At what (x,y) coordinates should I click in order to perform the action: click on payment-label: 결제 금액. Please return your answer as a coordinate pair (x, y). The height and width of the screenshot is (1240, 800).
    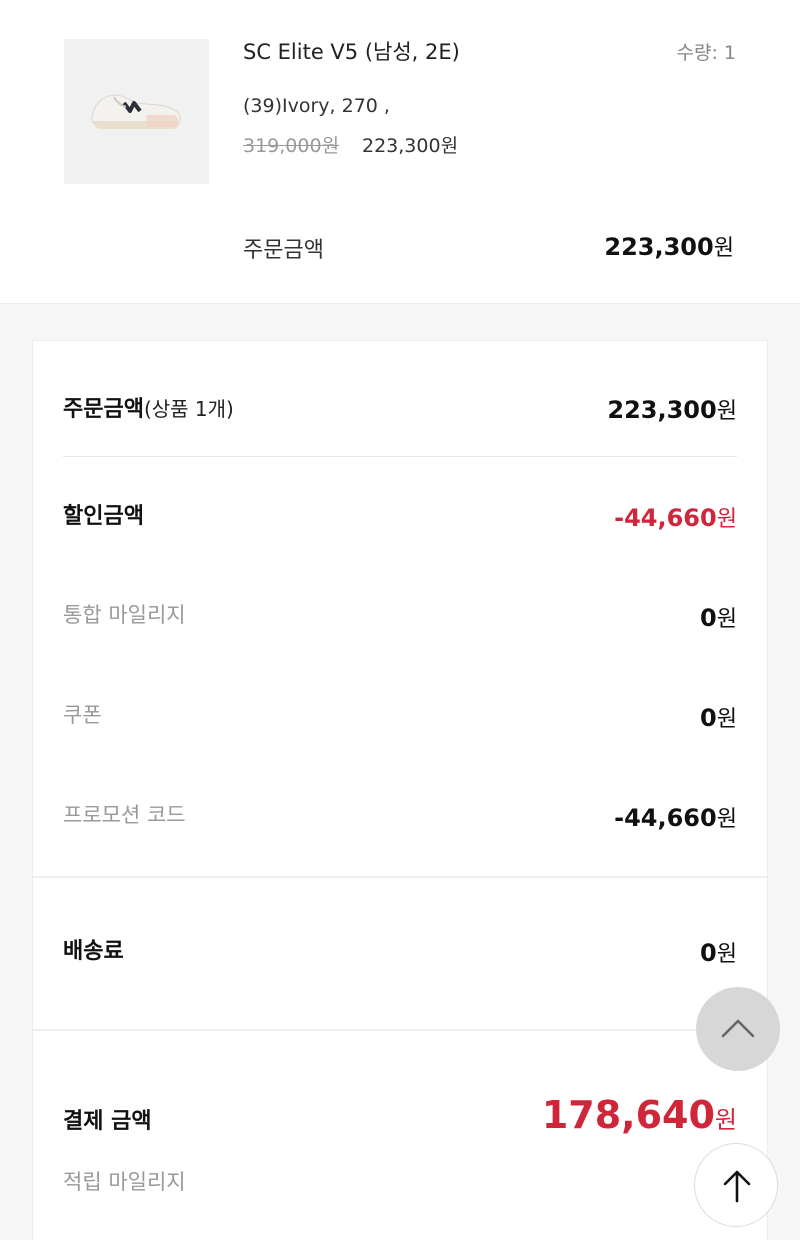
    Looking at the image, I should click on (107, 1121).